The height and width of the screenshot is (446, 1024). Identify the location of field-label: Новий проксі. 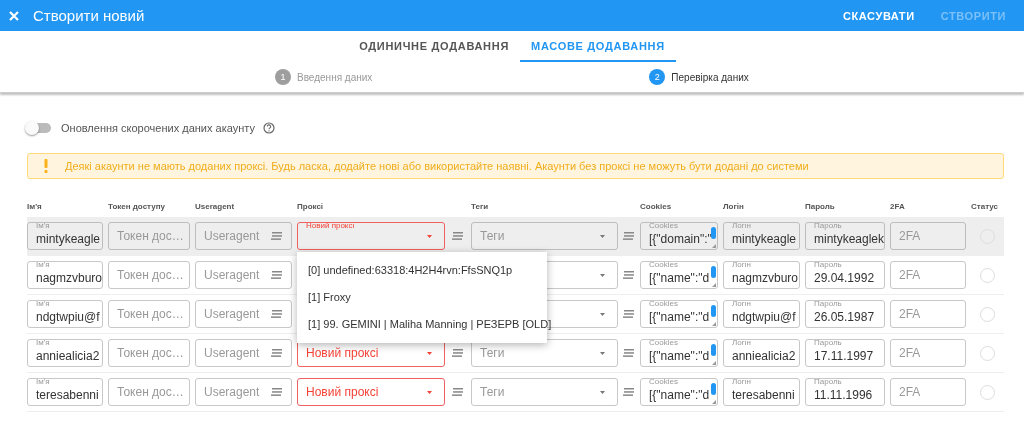
(330, 226).